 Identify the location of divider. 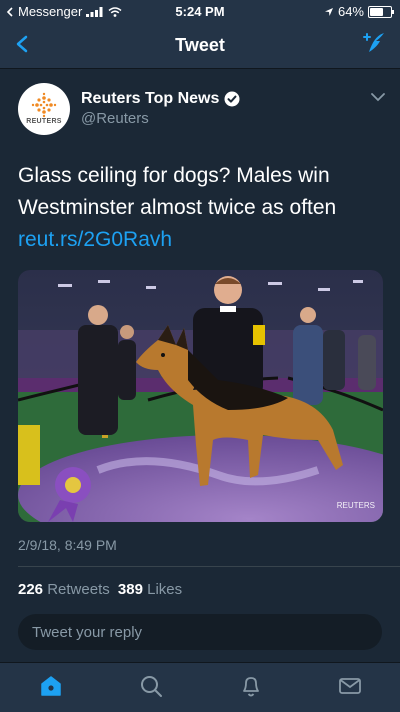
(209, 566).